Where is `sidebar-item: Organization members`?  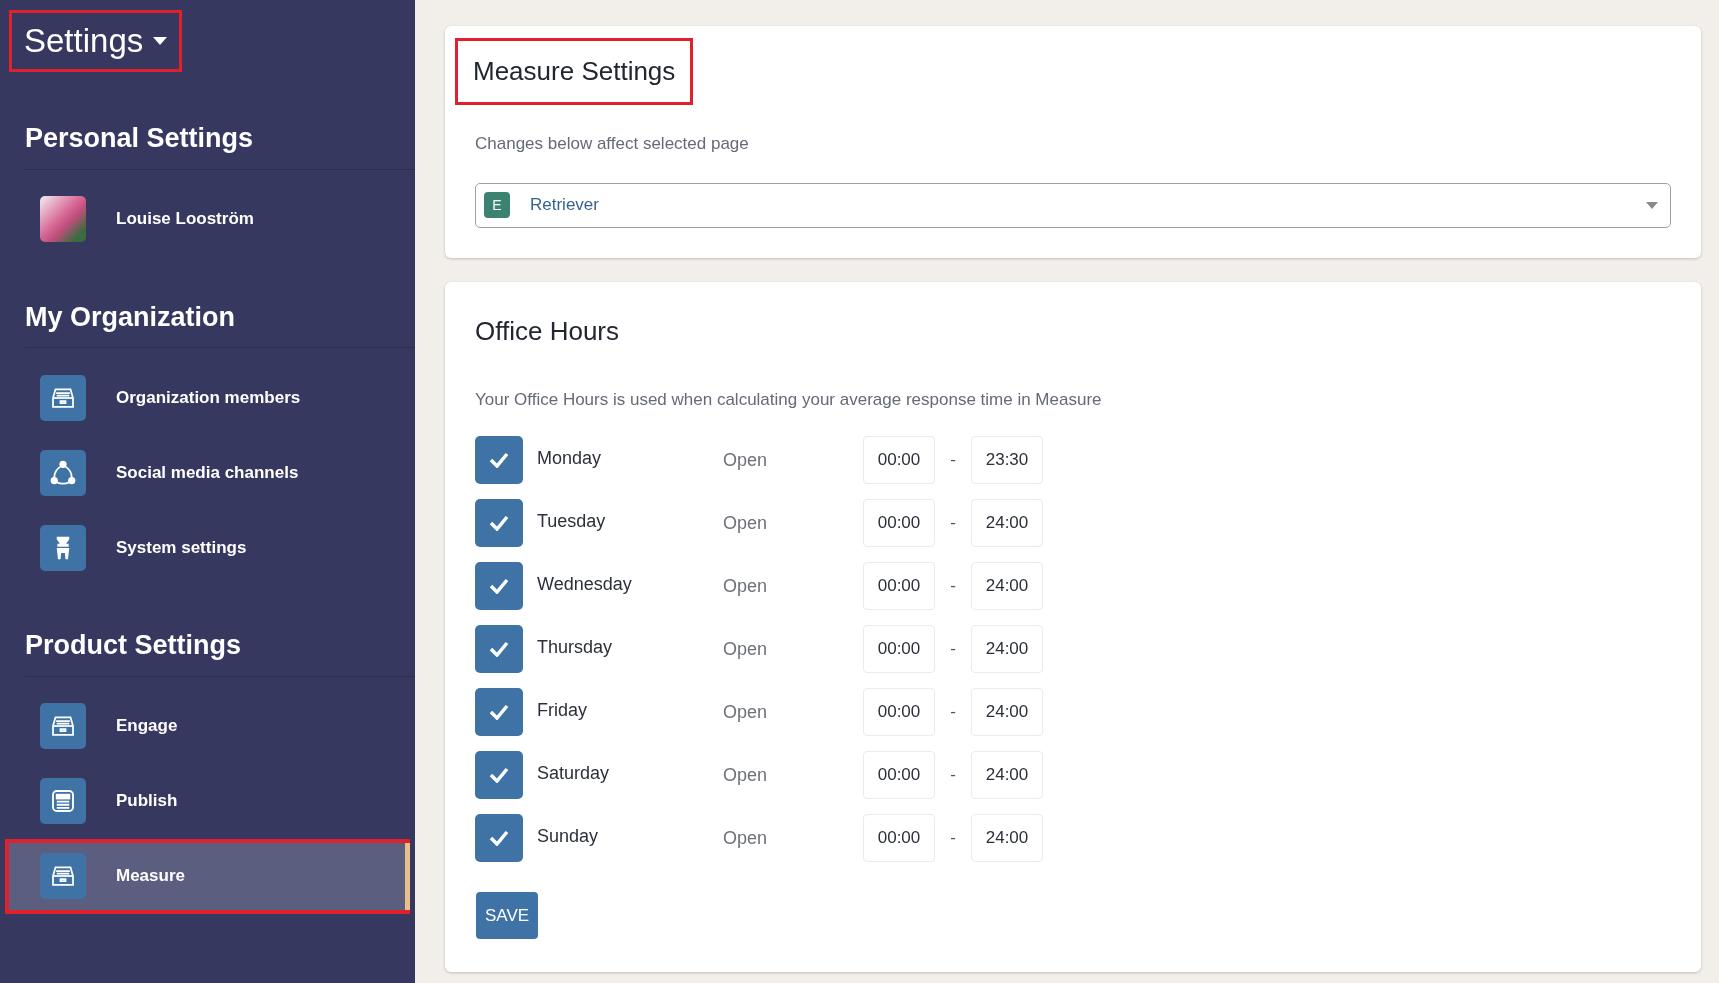 sidebar-item: Organization members is located at coordinates (207, 397).